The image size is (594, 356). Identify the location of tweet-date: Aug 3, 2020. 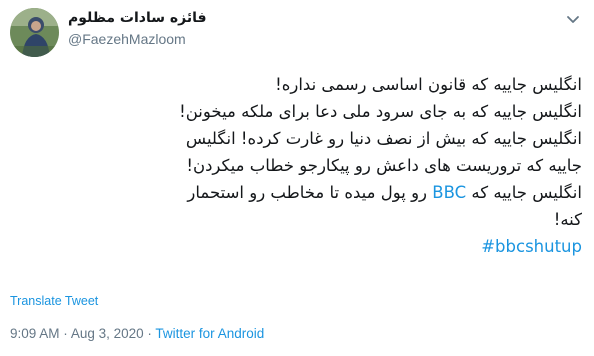
(107, 333).